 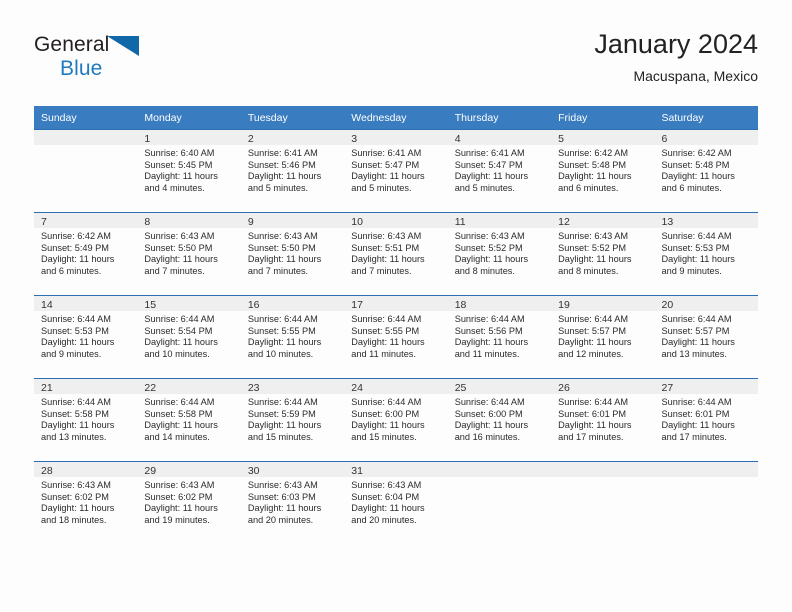 I want to click on sunset-time: Sunset: 6:00 PM, so click(x=385, y=413).